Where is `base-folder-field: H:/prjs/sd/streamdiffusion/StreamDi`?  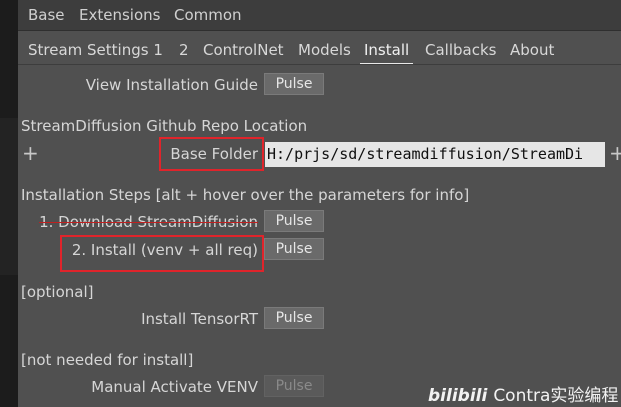 base-folder-field: H:/prjs/sd/streamdiffusion/StreamDi is located at coordinates (435, 154).